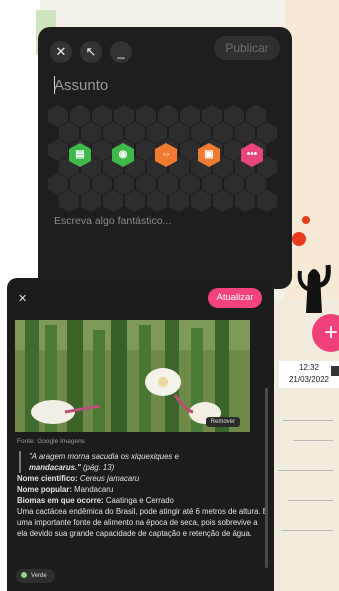 Image resolution: width=339 pixels, height=591 pixels. Describe the element at coordinates (81, 85) in the screenshot. I see `subject-input: Assunto` at that location.